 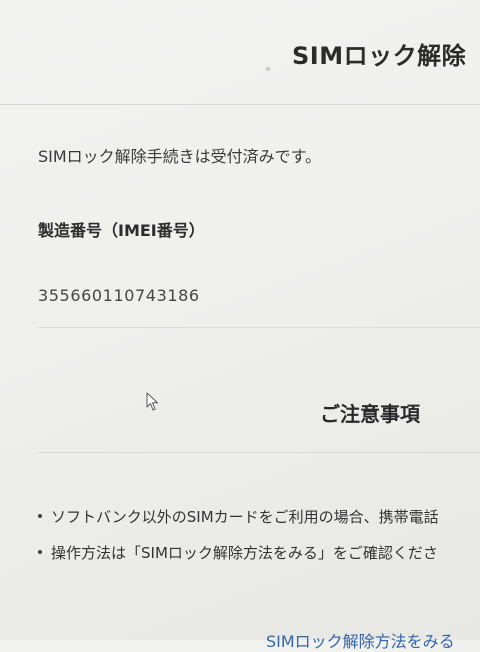 I want to click on imei-label: 製造番号（IMEI番号）, so click(x=121, y=230).